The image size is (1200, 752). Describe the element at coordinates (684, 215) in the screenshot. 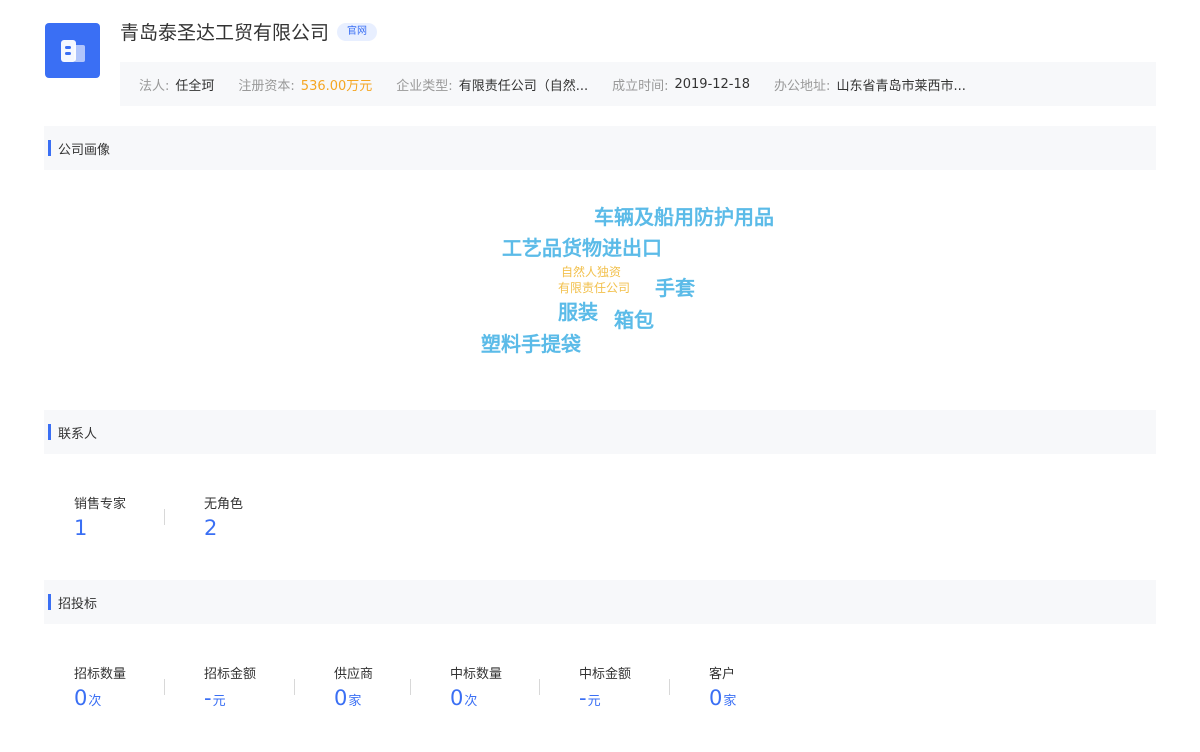

I see `word-cloud-item: 车辆及船用防护用品` at that location.